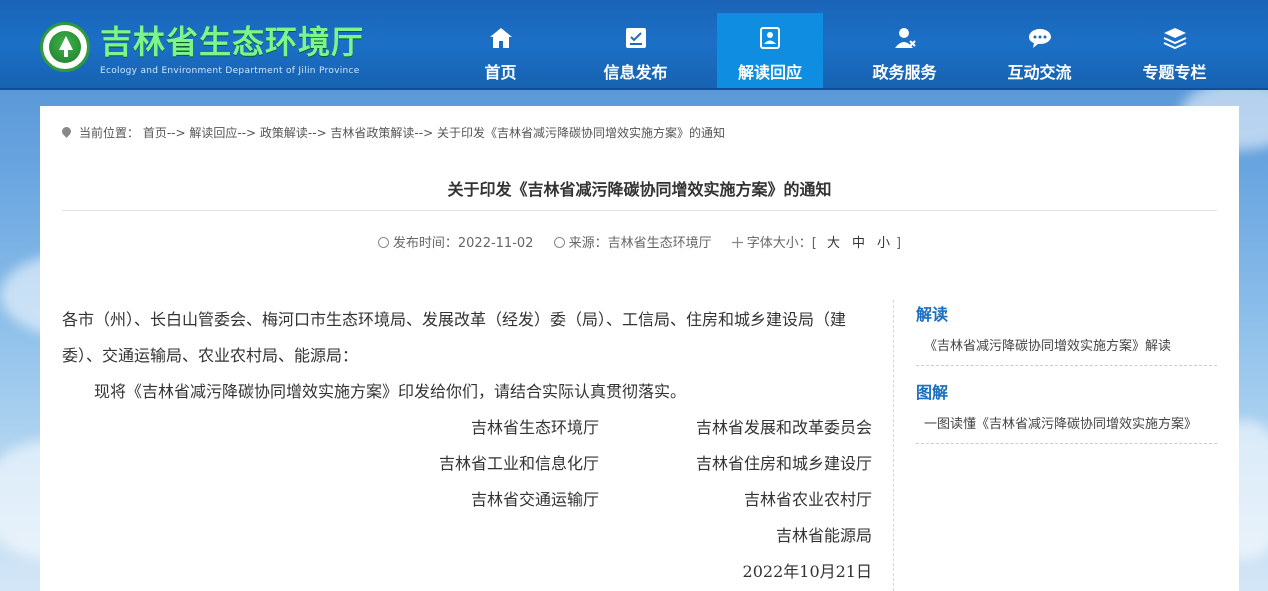  I want to click on publish-info: 发布时间：2022-11-02, so click(455, 243).